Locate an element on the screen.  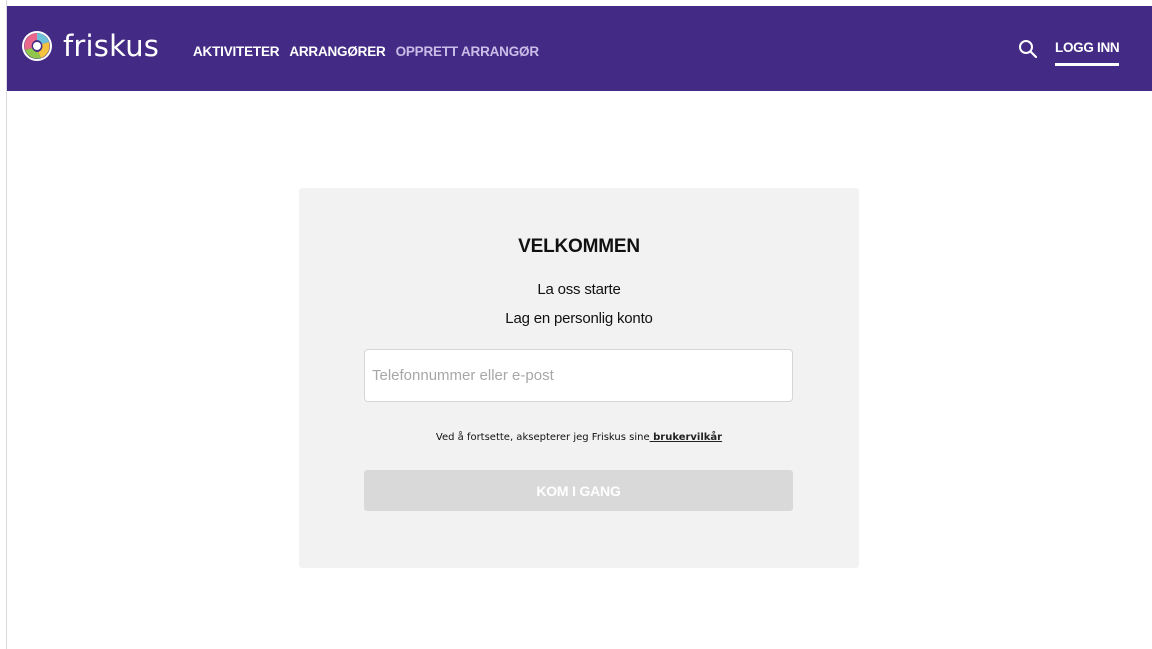
terms-link: brukervilkår is located at coordinates (686, 437).